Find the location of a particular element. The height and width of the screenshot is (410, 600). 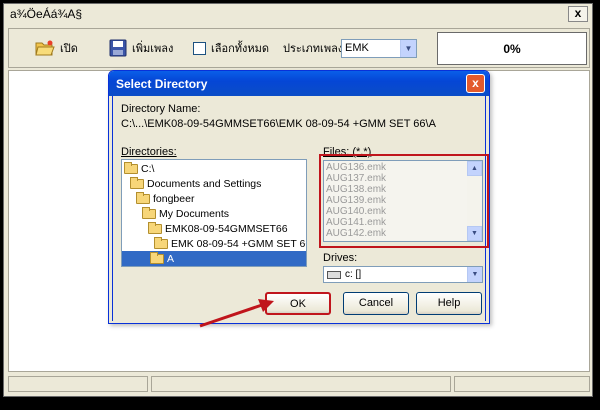

directory-item: EMK 08-09-54 +GMM SET 66 is located at coordinates (230, 243).